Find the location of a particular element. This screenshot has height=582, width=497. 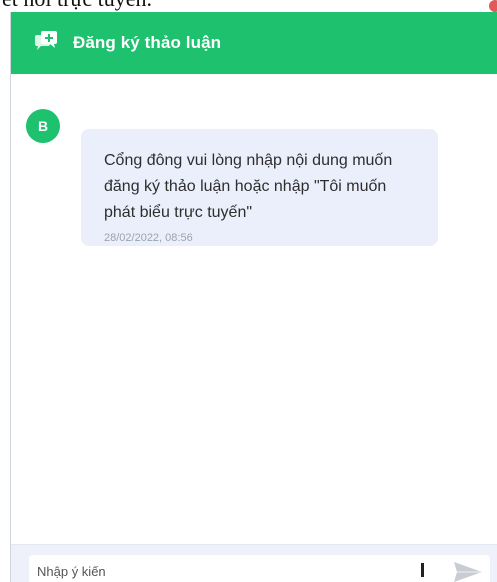

message-timestamp: 28/02/2022, 08:56 is located at coordinates (148, 238).